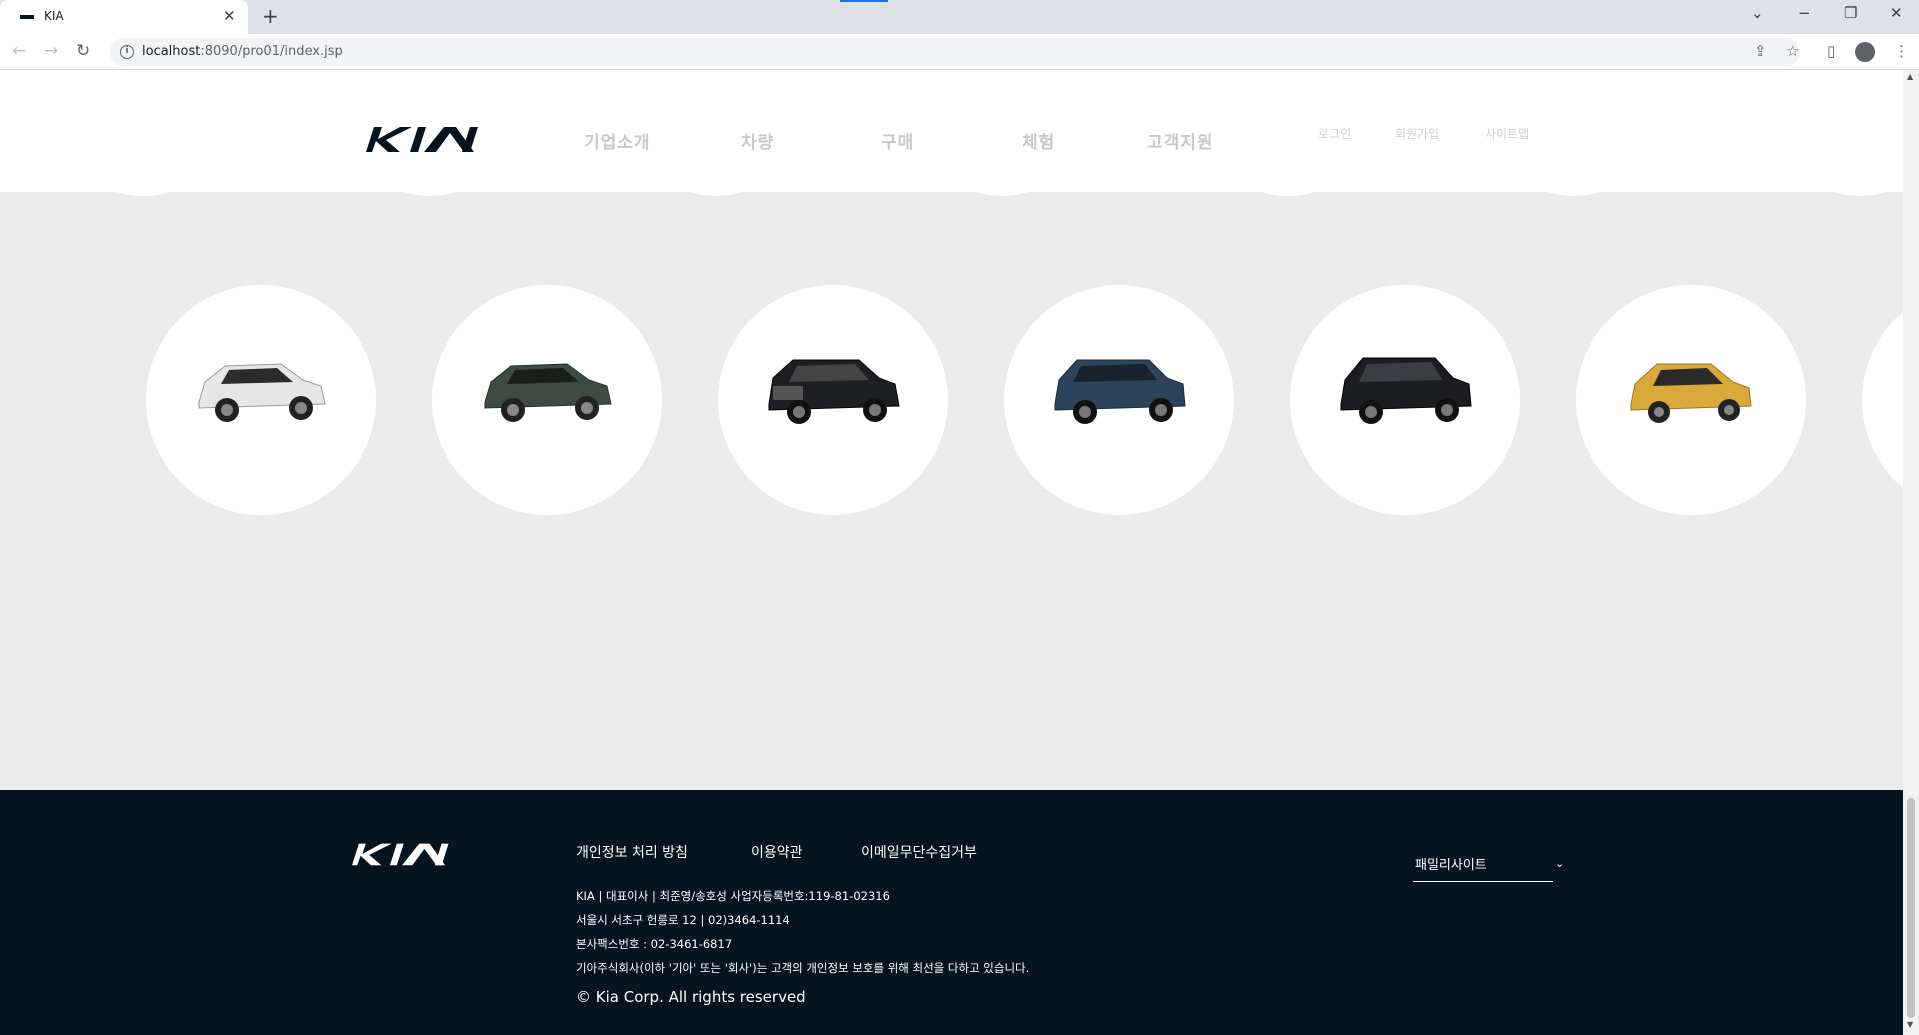  What do you see at coordinates (424, 139) in the screenshot?
I see `kia-logo` at bounding box center [424, 139].